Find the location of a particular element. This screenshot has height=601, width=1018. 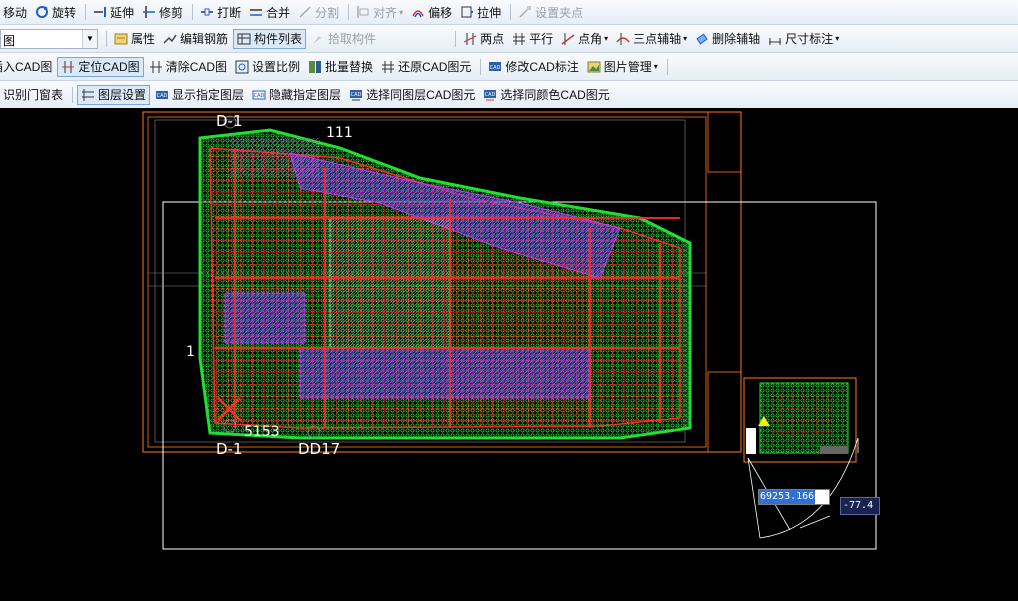

axis-label: DD17 is located at coordinates (319, 449).